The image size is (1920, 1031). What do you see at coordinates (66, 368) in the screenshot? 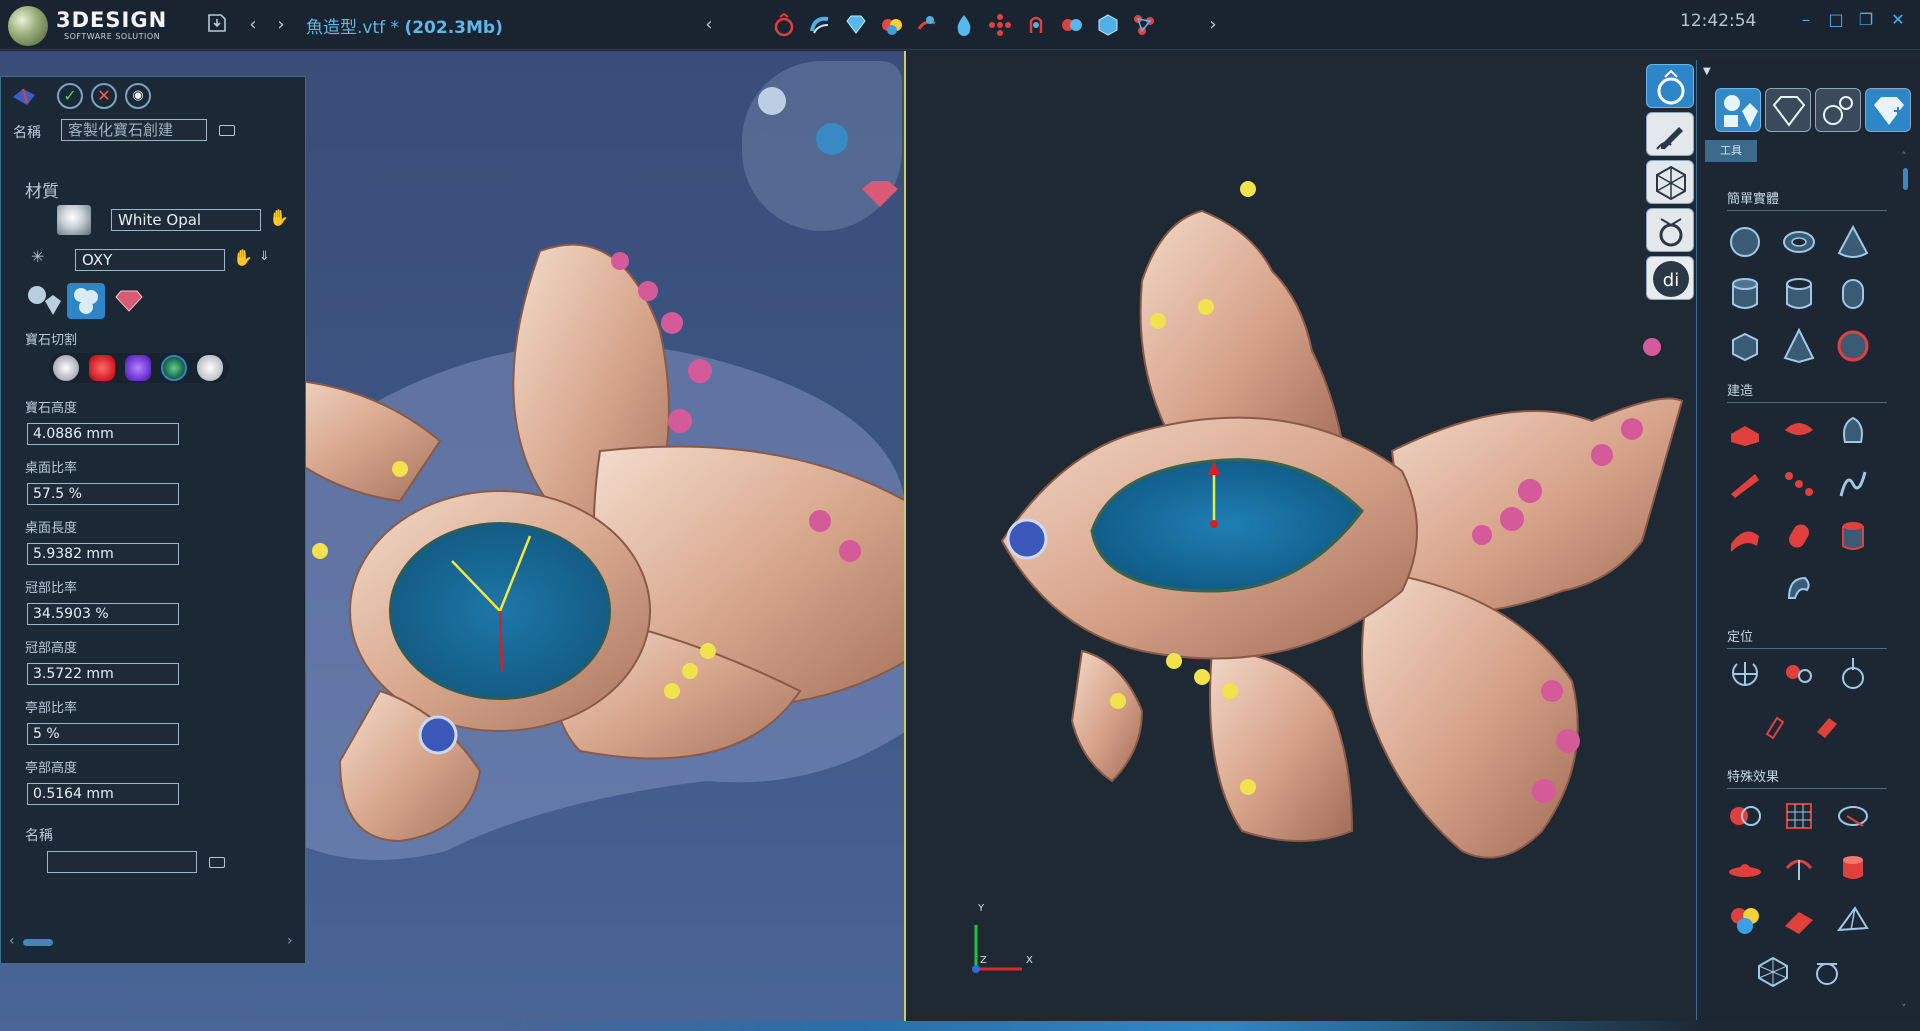
I see `round-cut-option` at bounding box center [66, 368].